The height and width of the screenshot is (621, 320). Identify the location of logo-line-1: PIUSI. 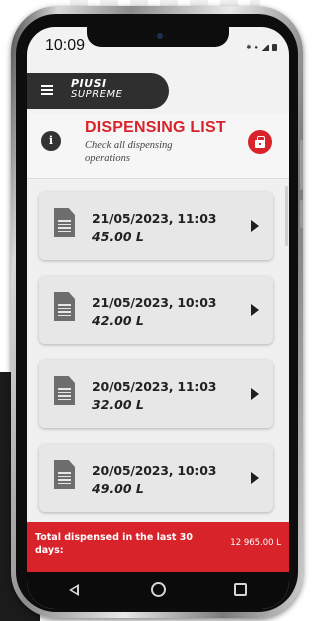
(89, 83).